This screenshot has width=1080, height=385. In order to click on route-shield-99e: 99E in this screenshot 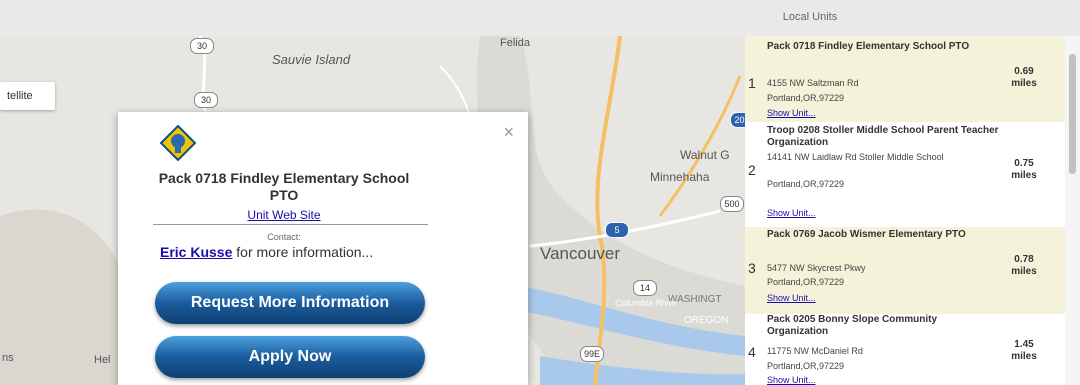, I will do `click(592, 354)`.